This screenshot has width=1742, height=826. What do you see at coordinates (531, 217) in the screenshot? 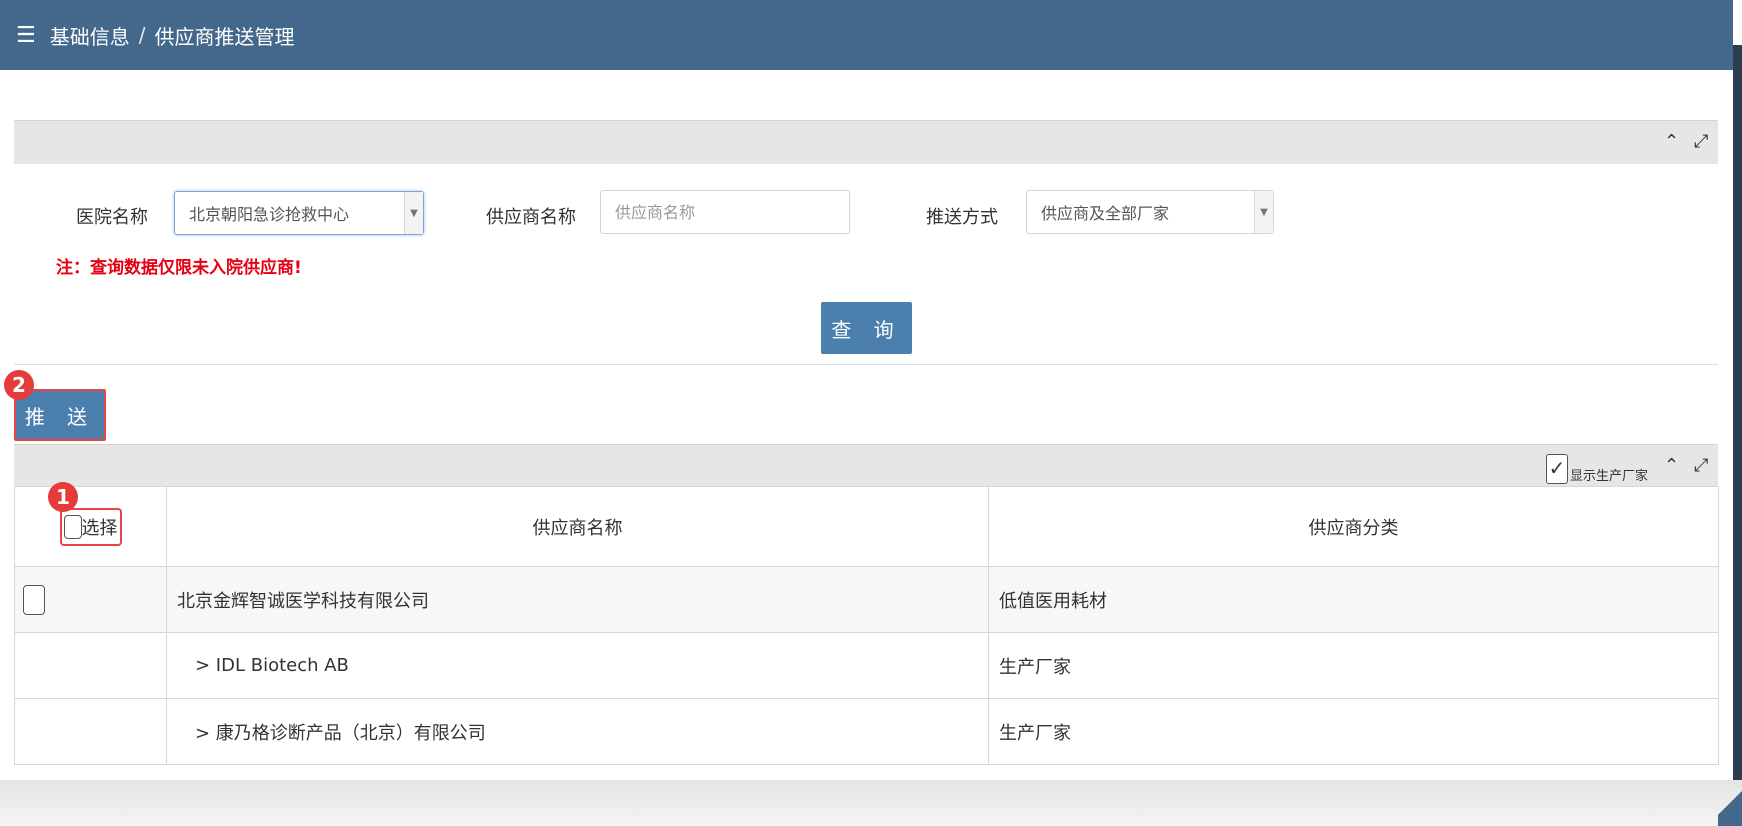
I see `supplier-name-label: 供应商名称` at bounding box center [531, 217].